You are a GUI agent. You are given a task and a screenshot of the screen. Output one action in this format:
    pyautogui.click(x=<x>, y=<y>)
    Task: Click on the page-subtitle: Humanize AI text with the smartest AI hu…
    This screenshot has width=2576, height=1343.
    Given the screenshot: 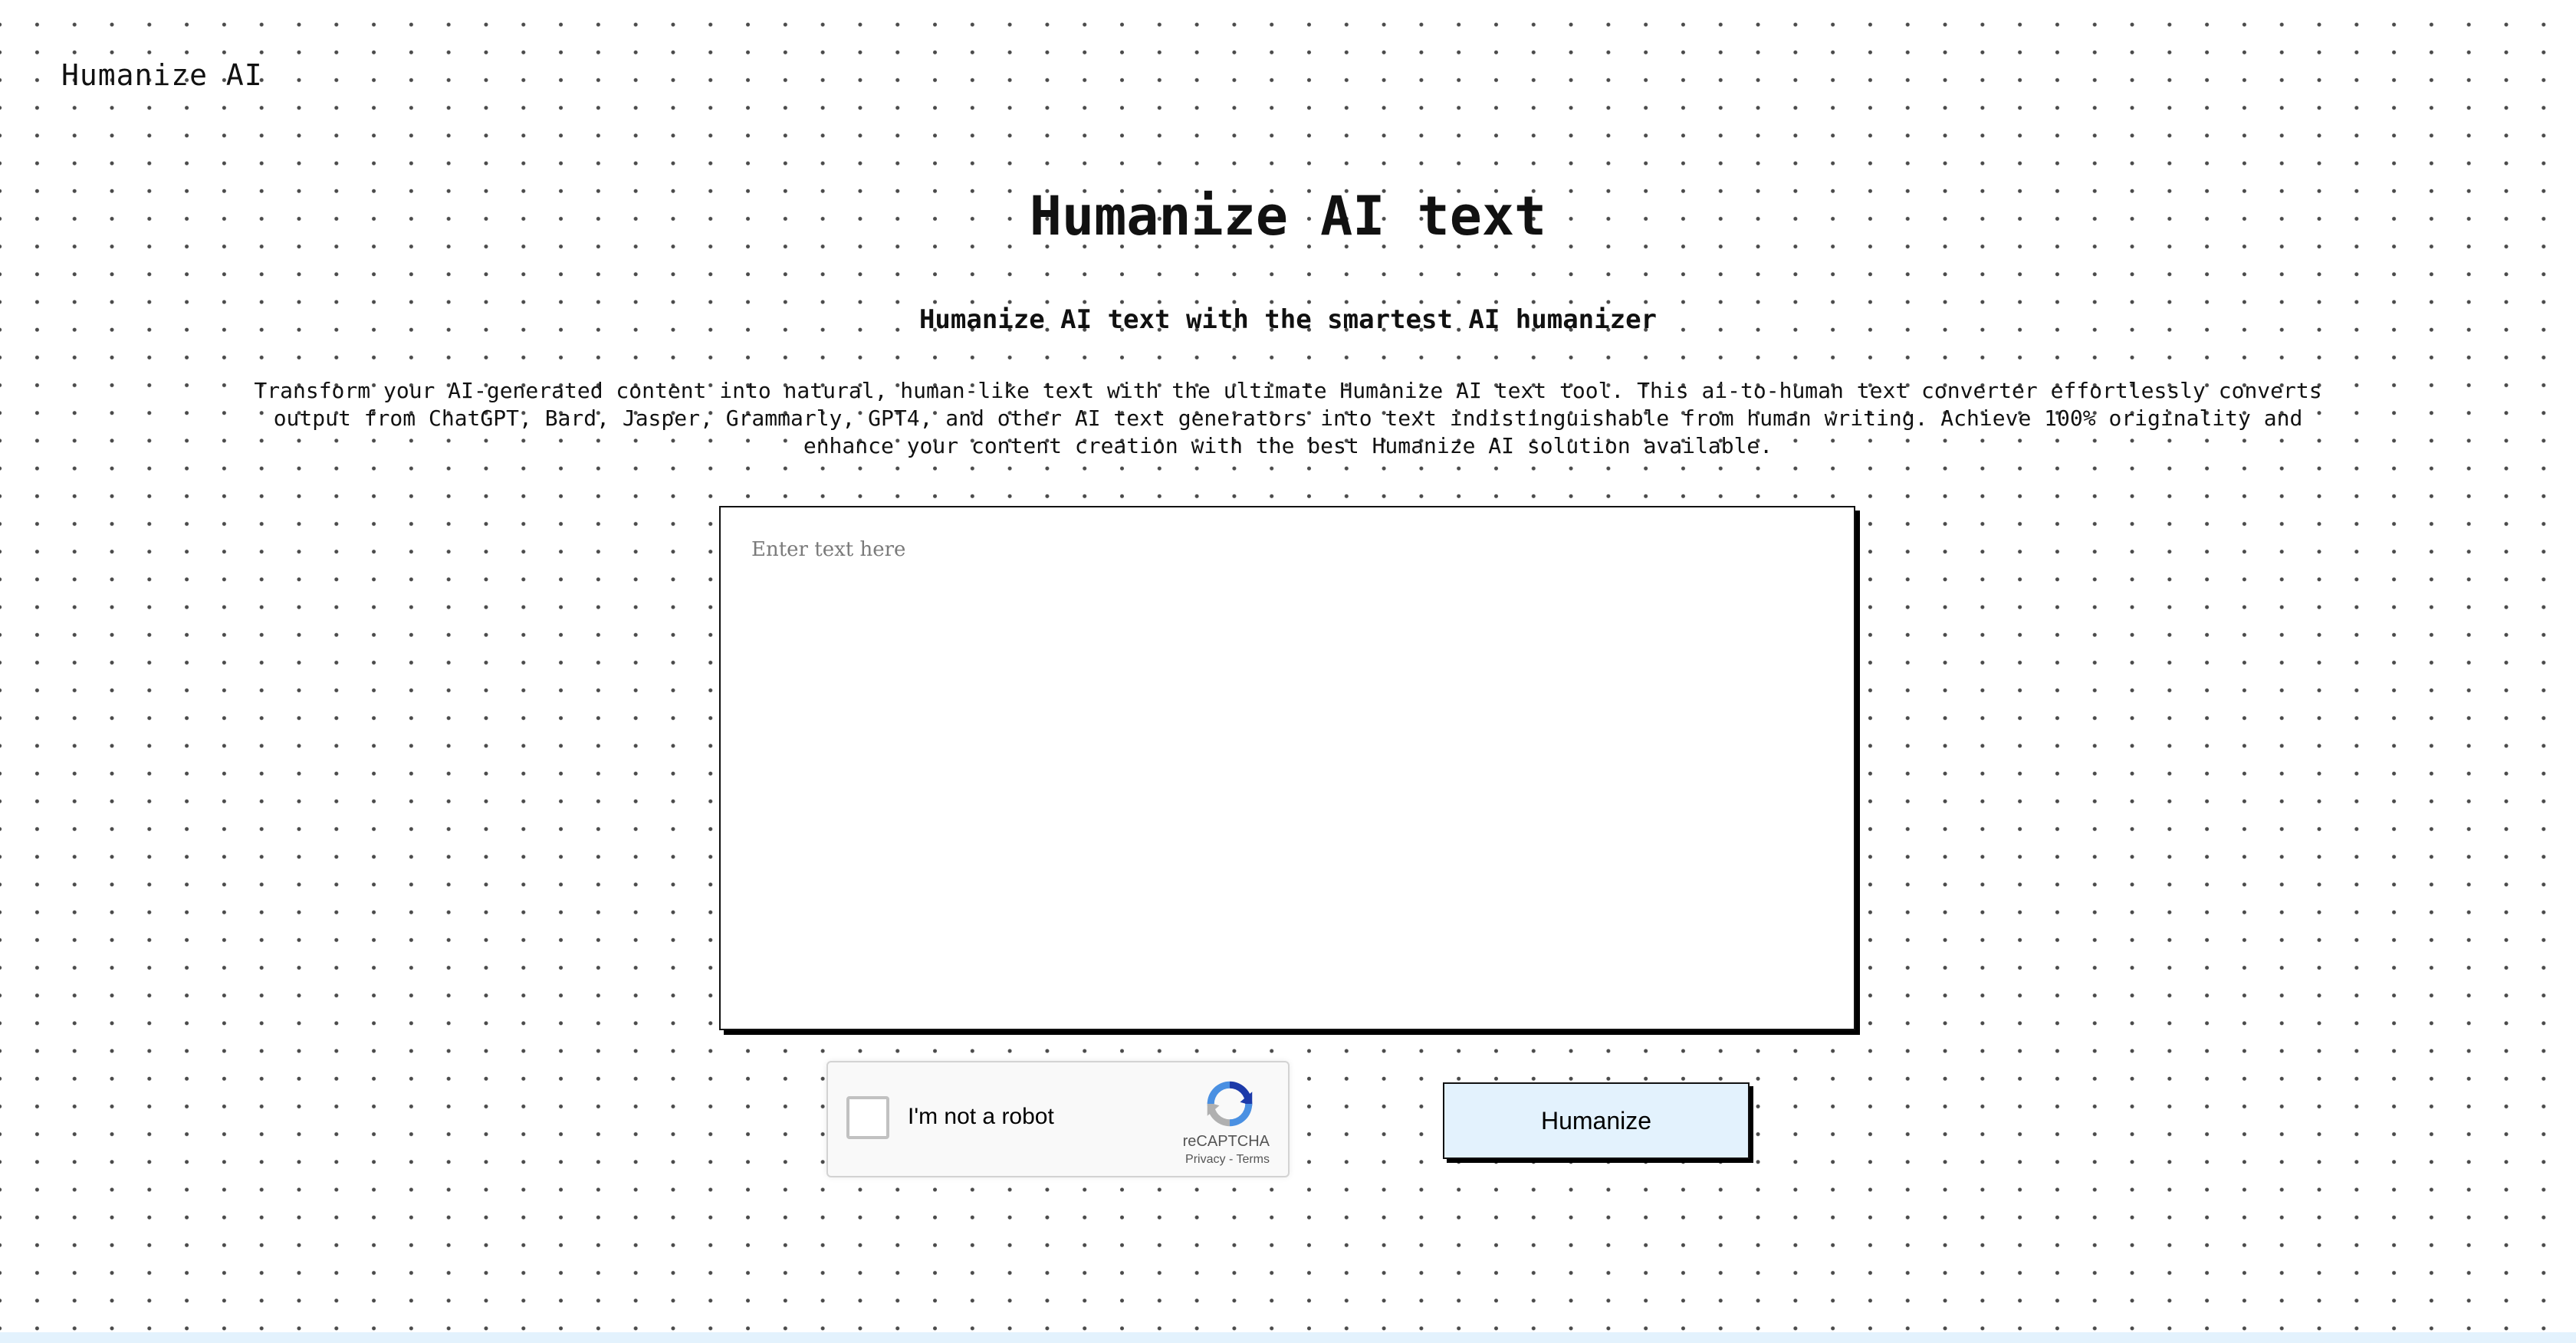 What is the action you would take?
    pyautogui.click(x=1288, y=320)
    